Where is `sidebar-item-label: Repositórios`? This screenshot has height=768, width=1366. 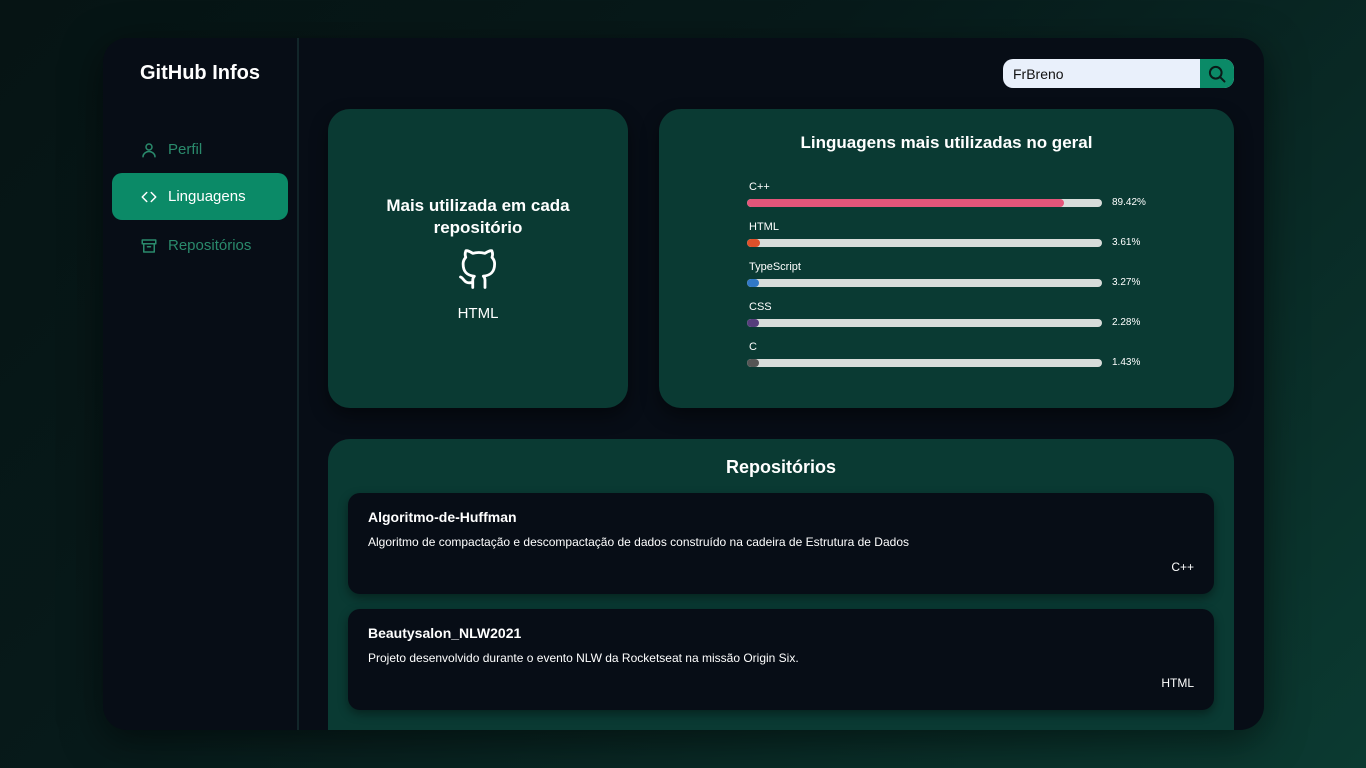
sidebar-item-label: Repositórios is located at coordinates (210, 245).